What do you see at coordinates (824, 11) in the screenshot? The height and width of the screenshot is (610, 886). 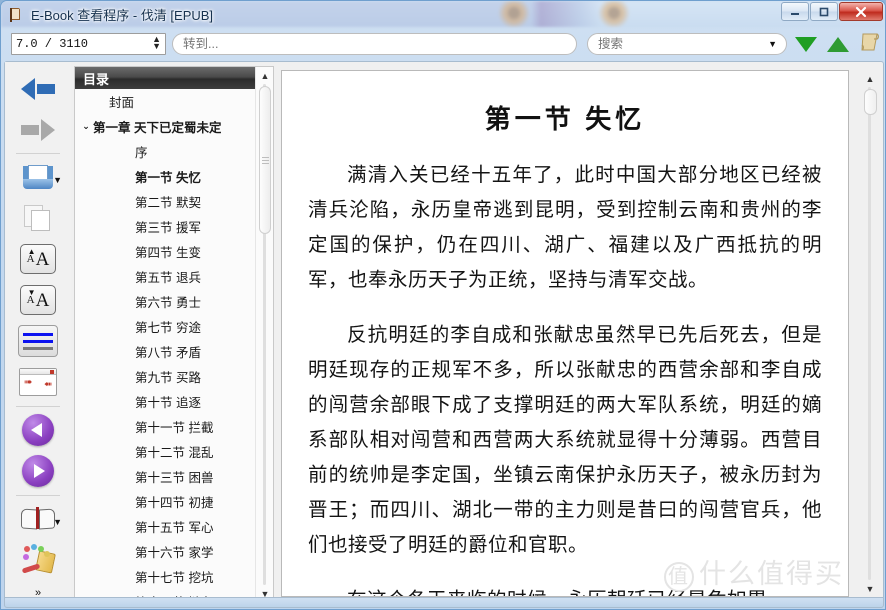 I see `maximize-button` at bounding box center [824, 11].